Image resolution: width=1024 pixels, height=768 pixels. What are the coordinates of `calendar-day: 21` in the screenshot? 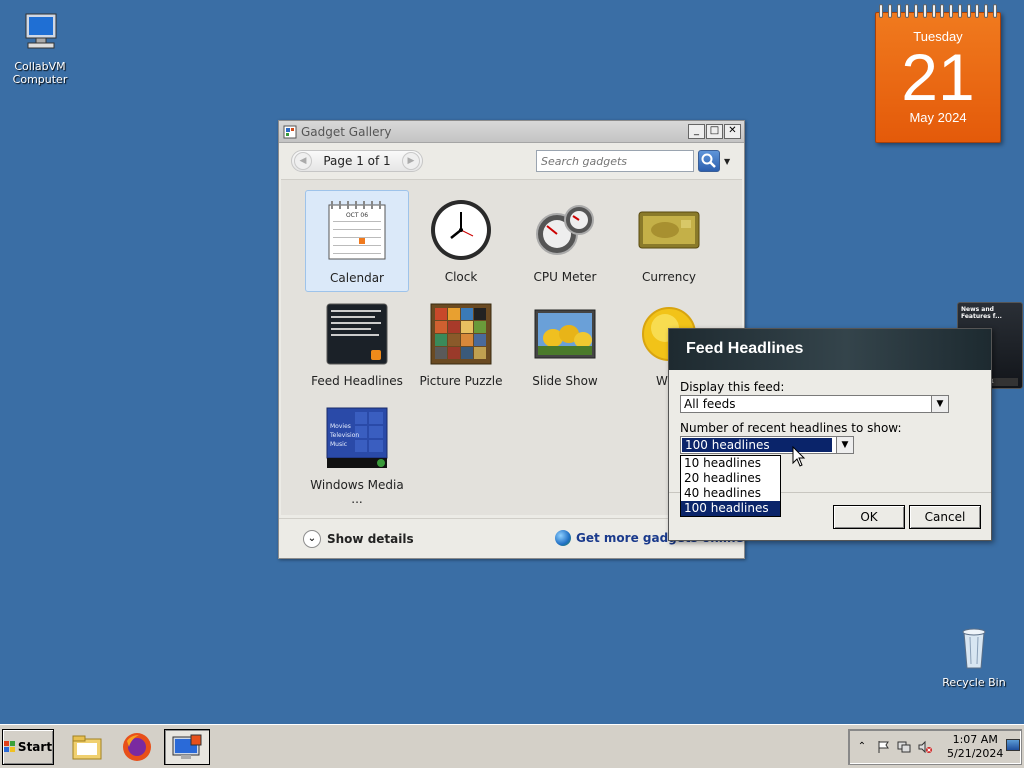 It's located at (938, 77).